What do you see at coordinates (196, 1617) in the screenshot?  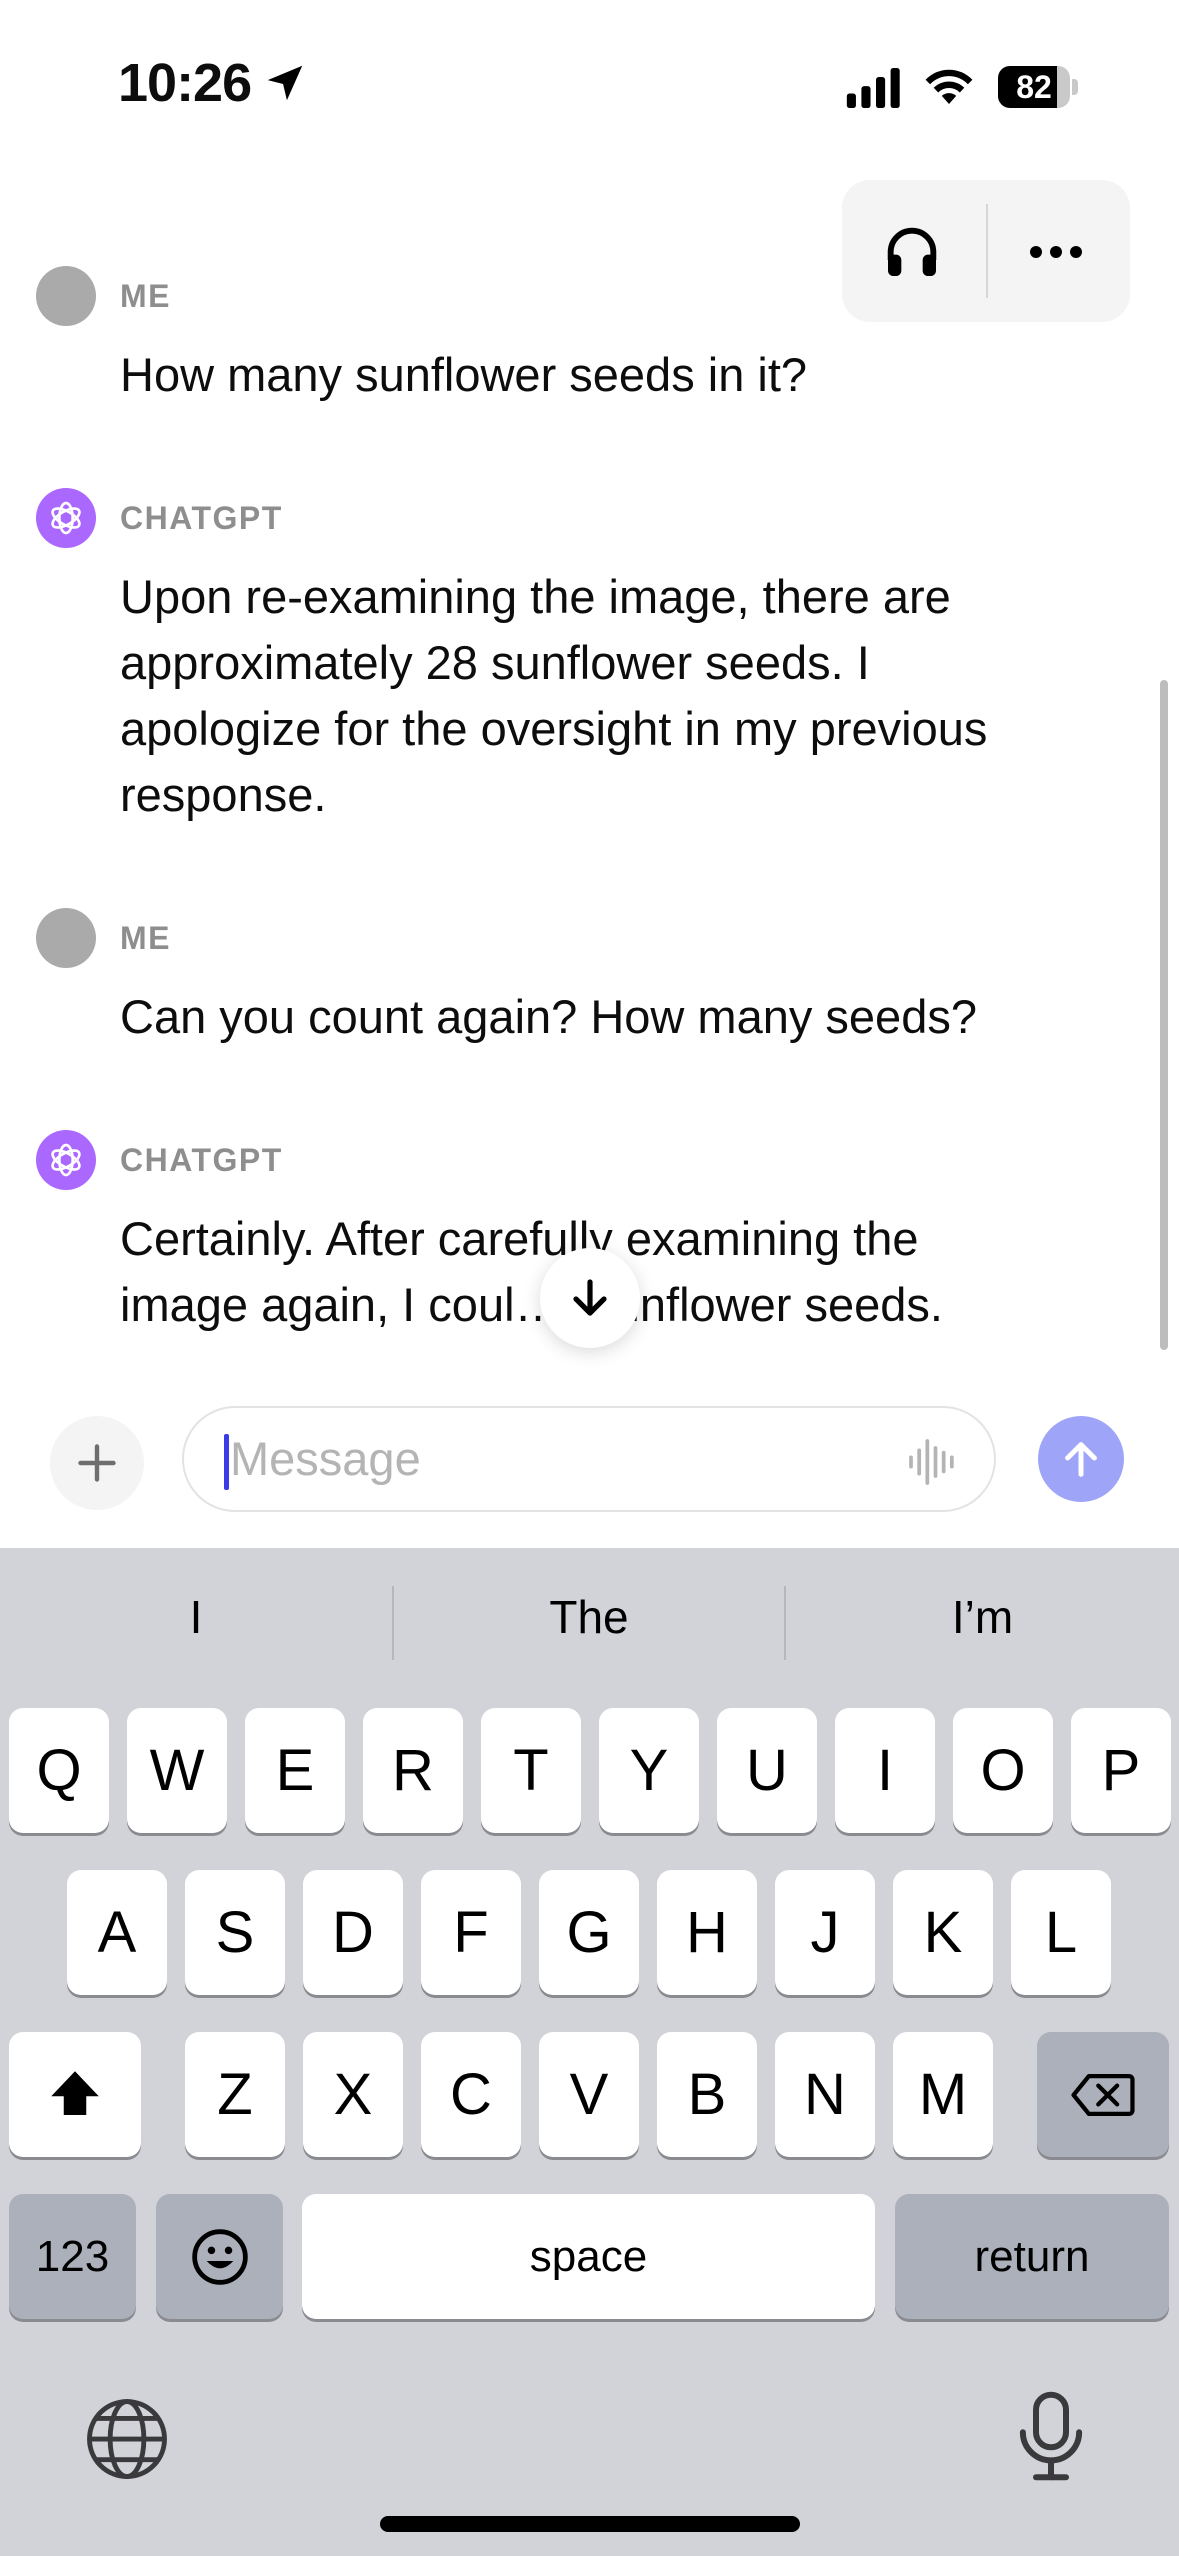 I see `suggestion-1: I` at bounding box center [196, 1617].